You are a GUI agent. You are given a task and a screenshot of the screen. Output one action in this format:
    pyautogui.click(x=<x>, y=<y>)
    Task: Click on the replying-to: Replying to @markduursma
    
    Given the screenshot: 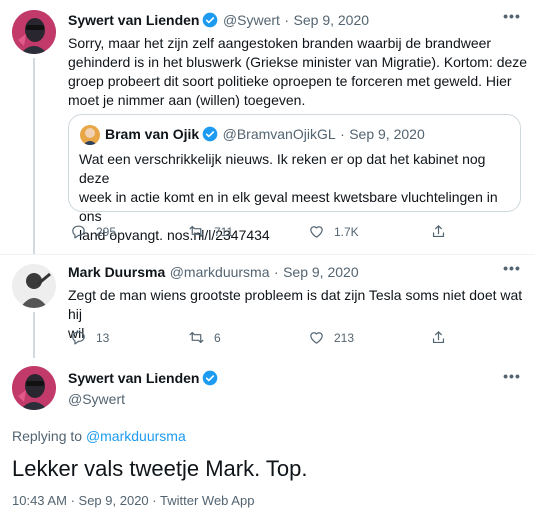 What is the action you would take?
    pyautogui.click(x=99, y=436)
    